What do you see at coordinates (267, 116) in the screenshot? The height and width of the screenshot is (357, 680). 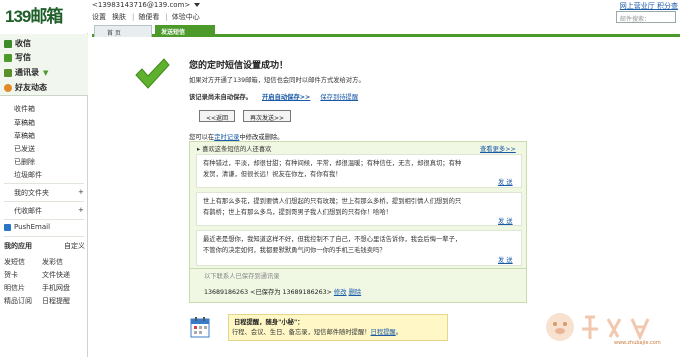 I see `send-again-button: 再次发送>>` at bounding box center [267, 116].